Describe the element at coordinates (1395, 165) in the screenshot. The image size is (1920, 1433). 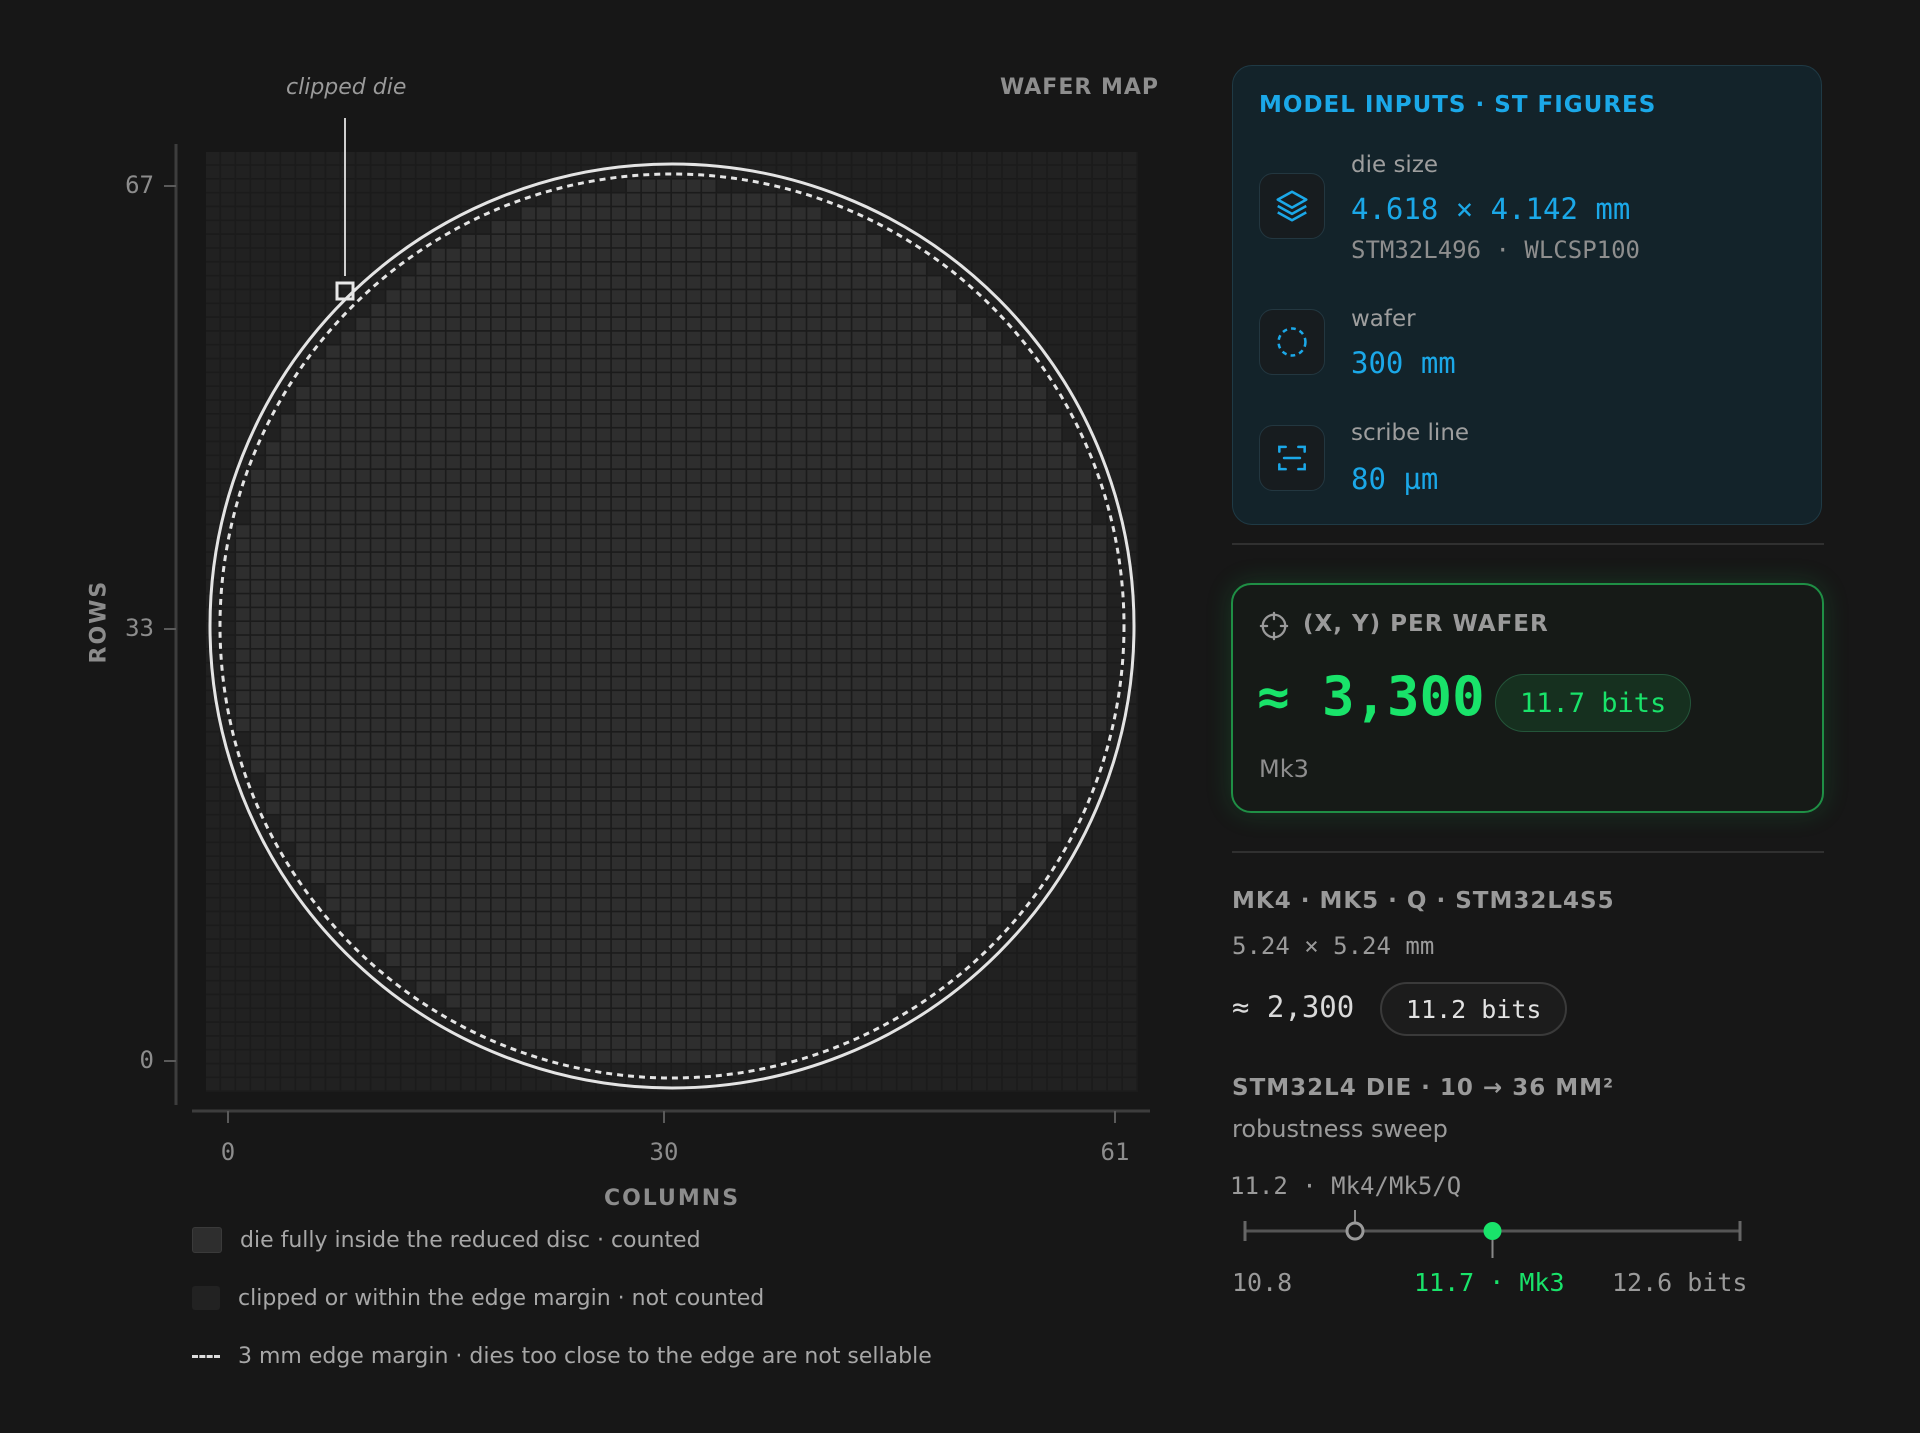
I see `die-size-label: die size` at that location.